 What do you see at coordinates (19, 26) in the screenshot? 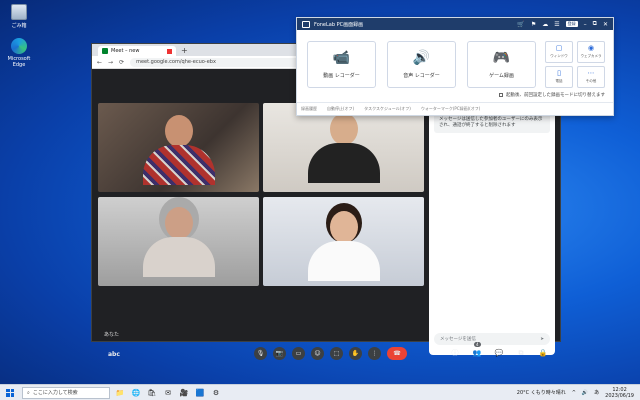
I see `desktop-icon-label: ごみ箱` at bounding box center [19, 26].